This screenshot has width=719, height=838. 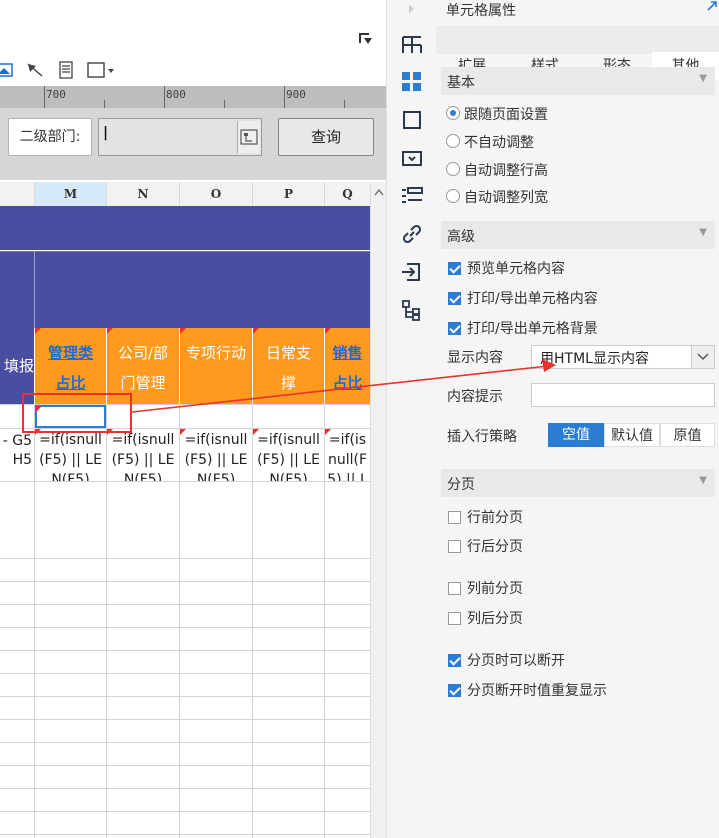 What do you see at coordinates (35, 70) in the screenshot?
I see `line-tool-icon` at bounding box center [35, 70].